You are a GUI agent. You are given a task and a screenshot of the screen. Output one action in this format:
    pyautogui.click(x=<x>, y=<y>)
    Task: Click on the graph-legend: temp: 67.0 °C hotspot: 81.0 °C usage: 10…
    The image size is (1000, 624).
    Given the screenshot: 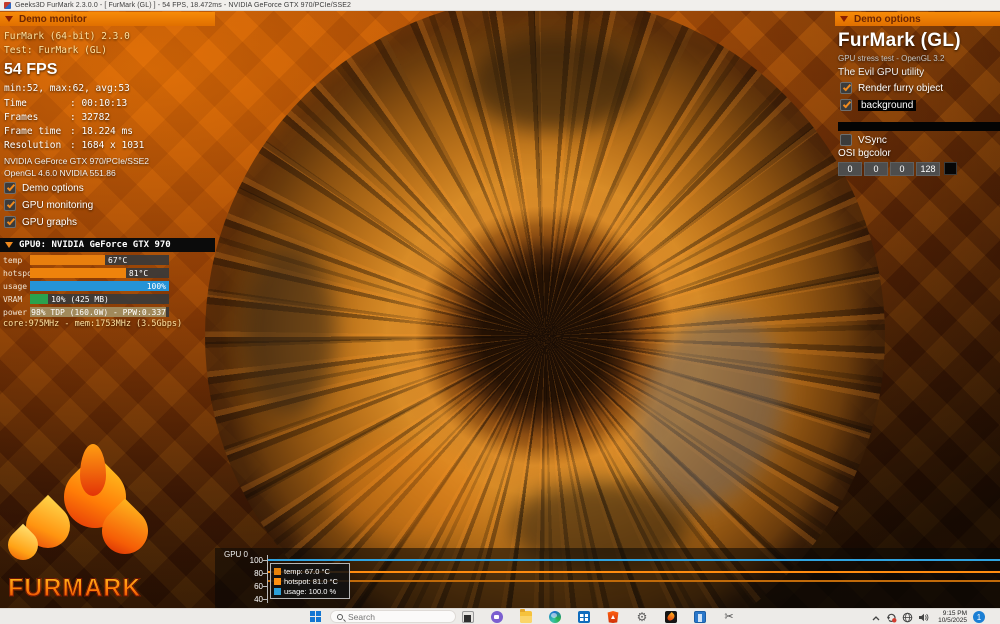 What is the action you would take?
    pyautogui.click(x=310, y=581)
    